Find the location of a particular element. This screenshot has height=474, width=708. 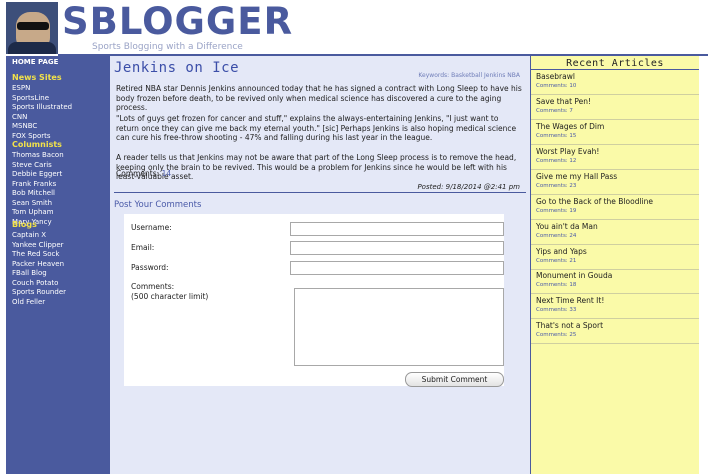

email-label: Email: is located at coordinates (143, 247).